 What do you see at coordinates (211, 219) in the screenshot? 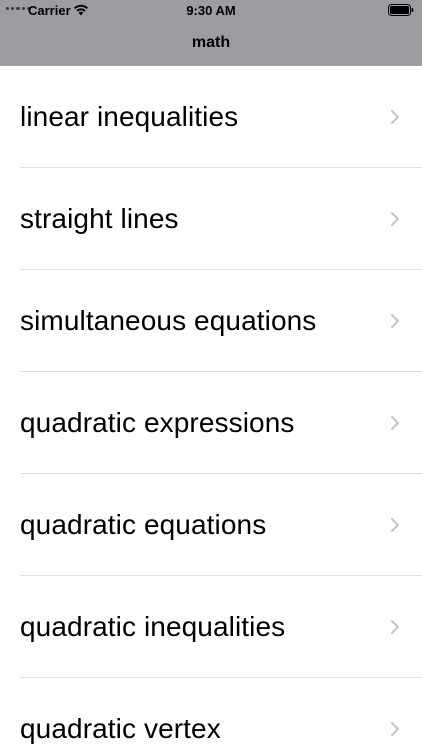
I see `list-item-straight-lines: straight lines` at bounding box center [211, 219].